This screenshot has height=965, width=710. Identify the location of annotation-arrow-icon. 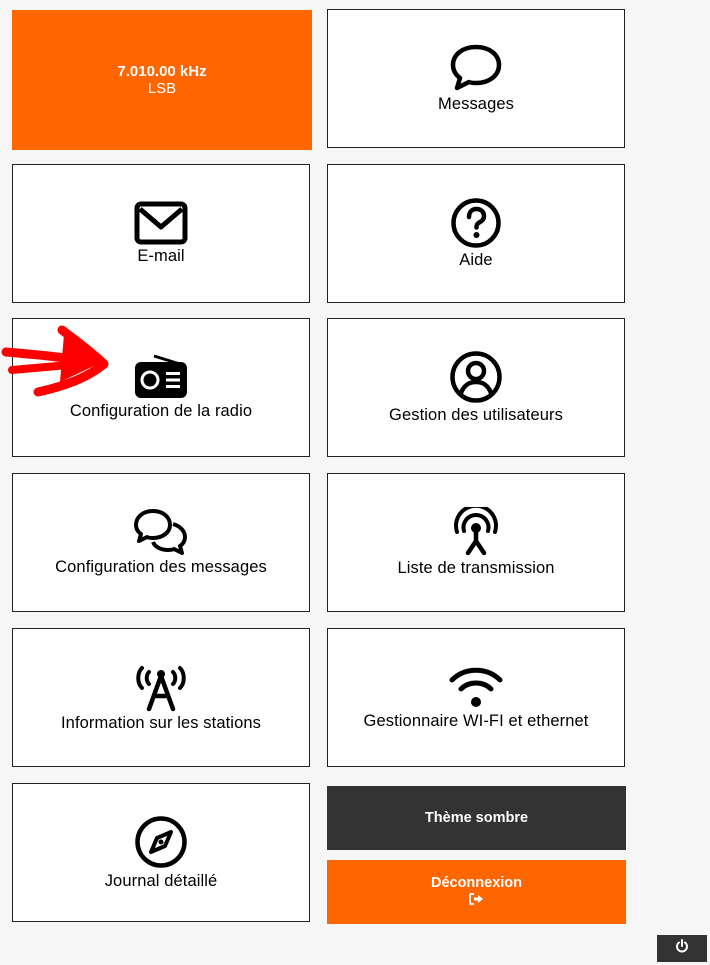
(56, 362).